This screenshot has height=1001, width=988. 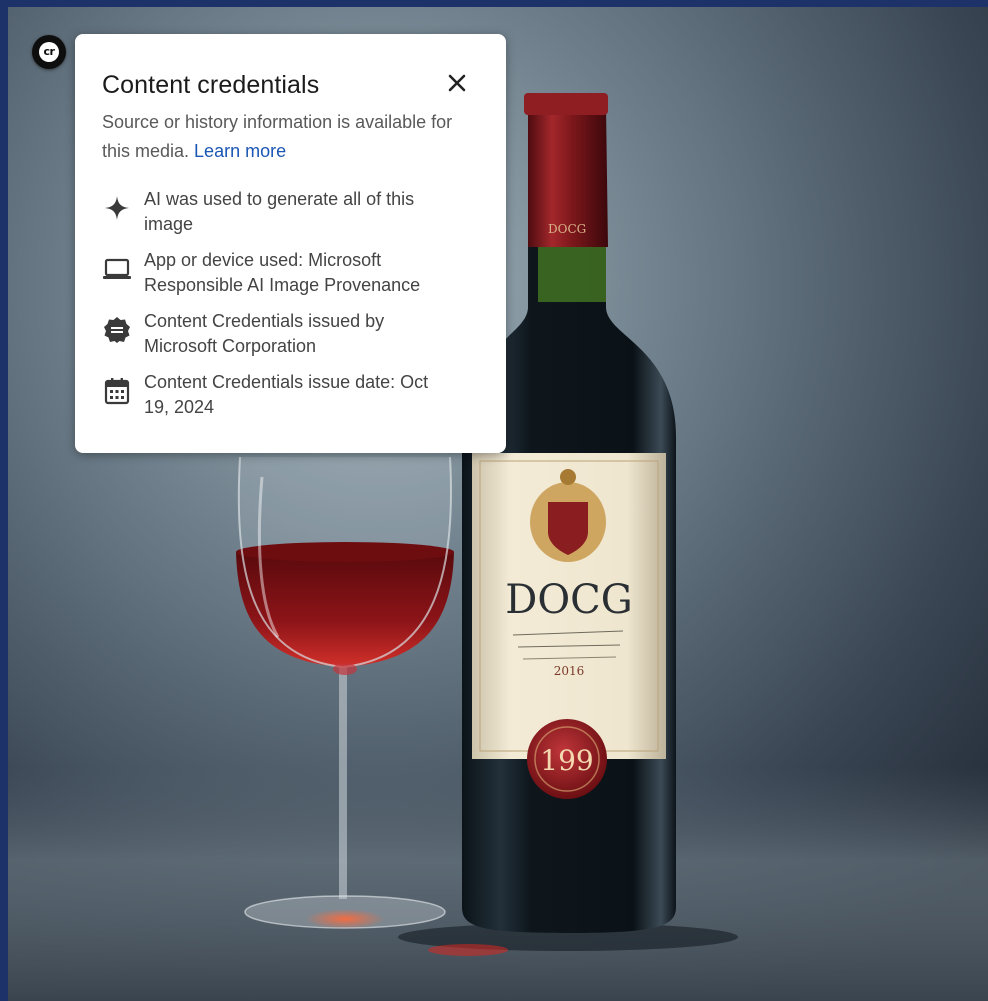 What do you see at coordinates (240, 151) in the screenshot?
I see `learn-more-link: Learn more` at bounding box center [240, 151].